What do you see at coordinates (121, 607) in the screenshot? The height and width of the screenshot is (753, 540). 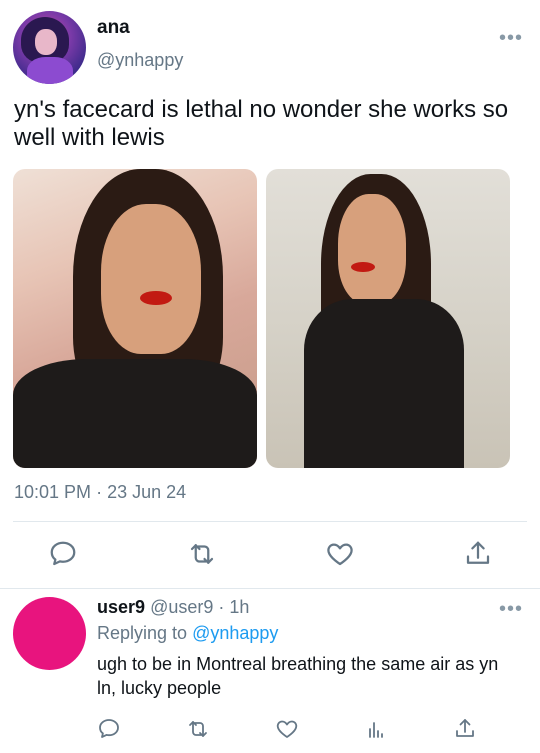 I see `reply-display-name: user9` at bounding box center [121, 607].